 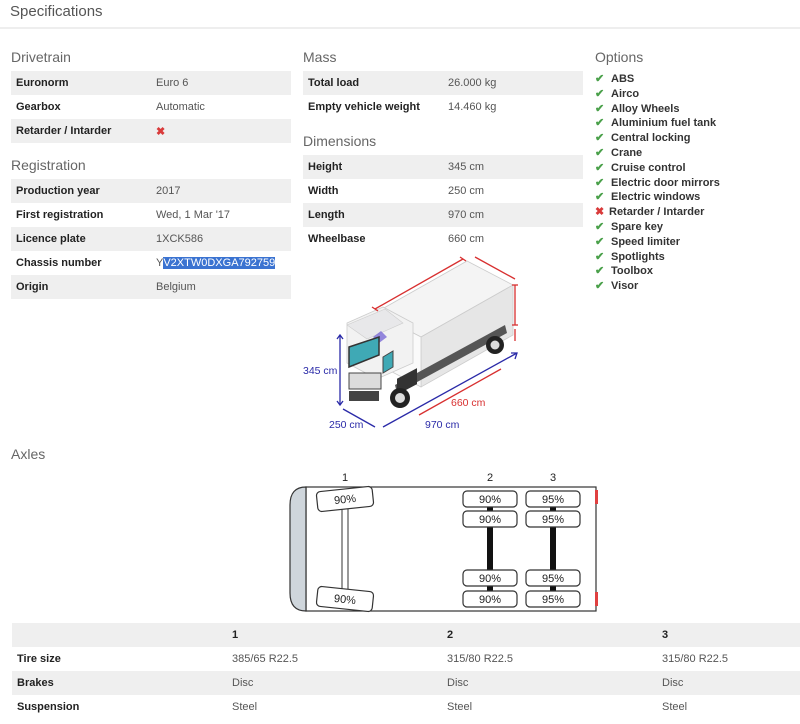 I want to click on table-row: Length 970 cm, so click(x=443, y=215).